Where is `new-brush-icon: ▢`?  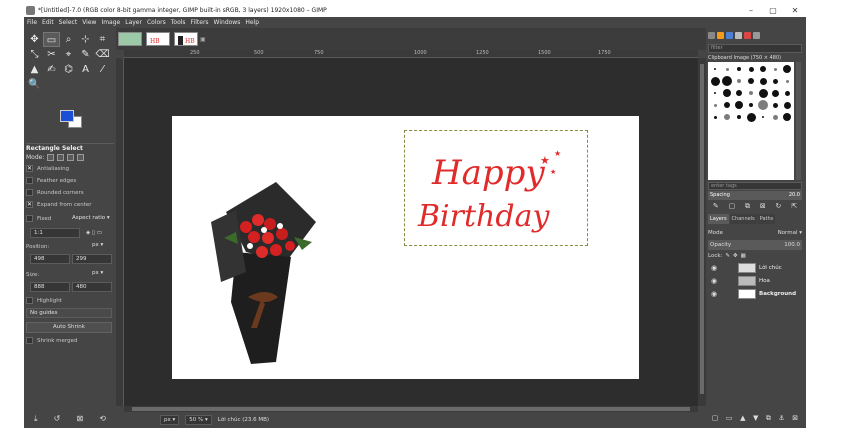 new-brush-icon: ▢ is located at coordinates (732, 206).